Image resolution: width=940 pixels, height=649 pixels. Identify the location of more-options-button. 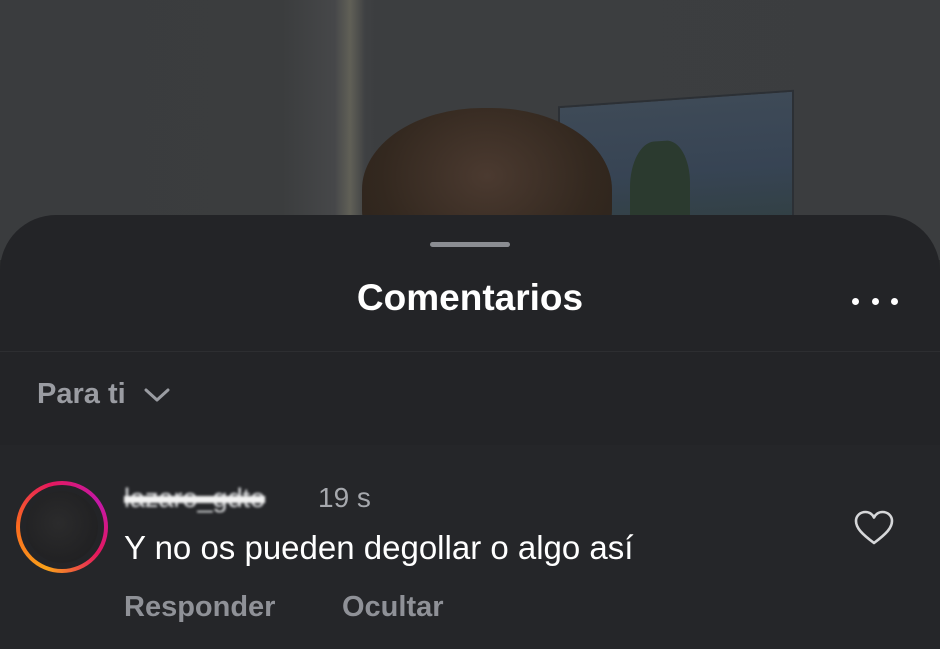
(875, 301).